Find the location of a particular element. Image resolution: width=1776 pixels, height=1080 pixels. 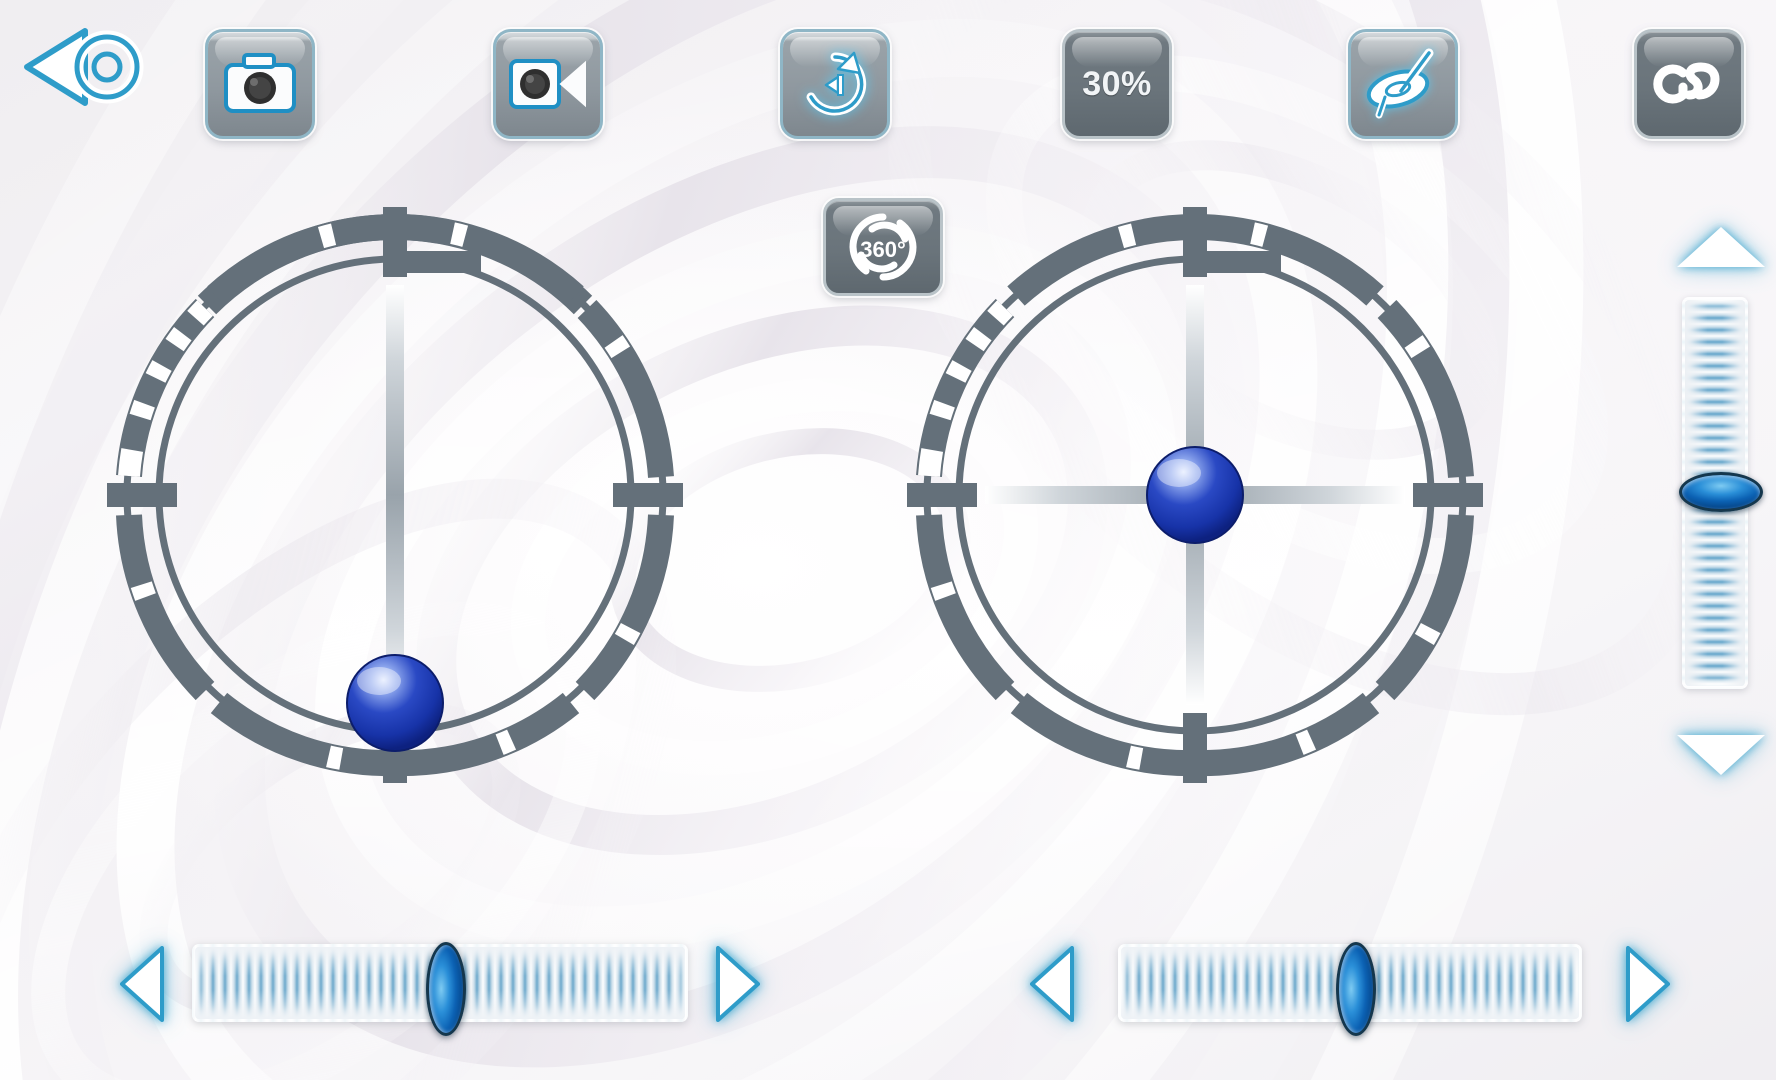

vertical-slider-thumb is located at coordinates (1721, 491).